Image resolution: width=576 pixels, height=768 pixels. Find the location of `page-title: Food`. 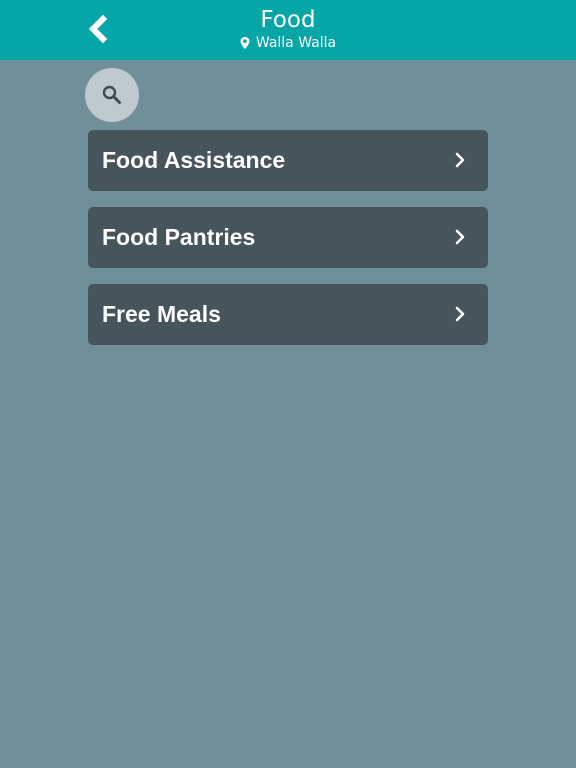

page-title: Food is located at coordinates (288, 20).